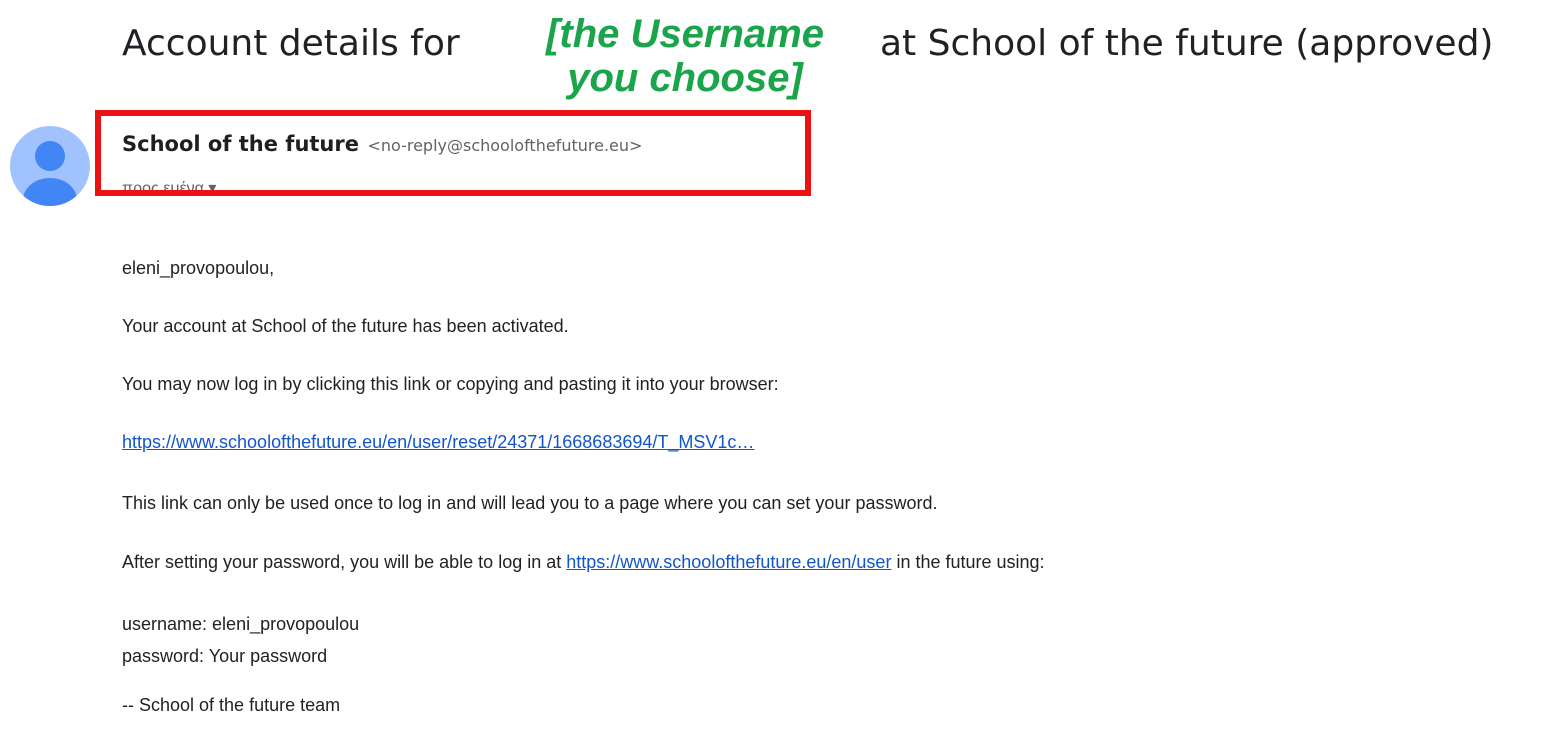 Image resolution: width=1554 pixels, height=730 pixels. What do you see at coordinates (291, 43) in the screenshot?
I see `email-subject-prefix: Account details for` at bounding box center [291, 43].